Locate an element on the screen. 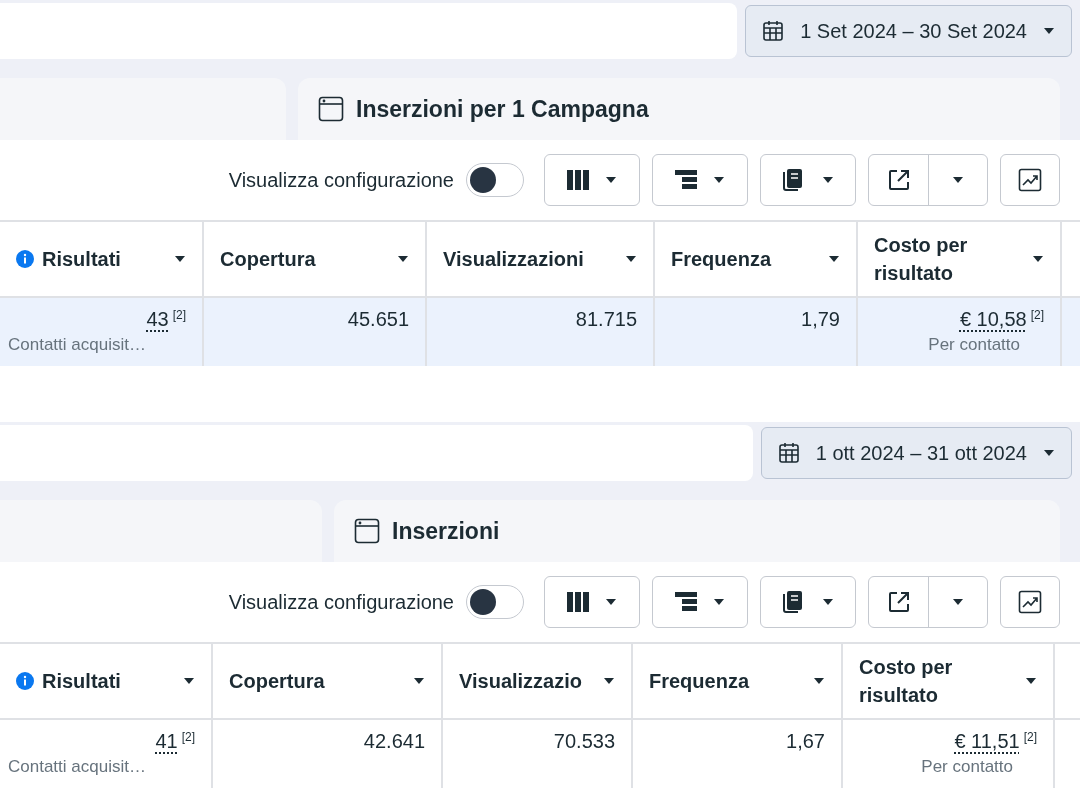 The image size is (1080, 802). table-cell-text: 41 is located at coordinates (166, 741).